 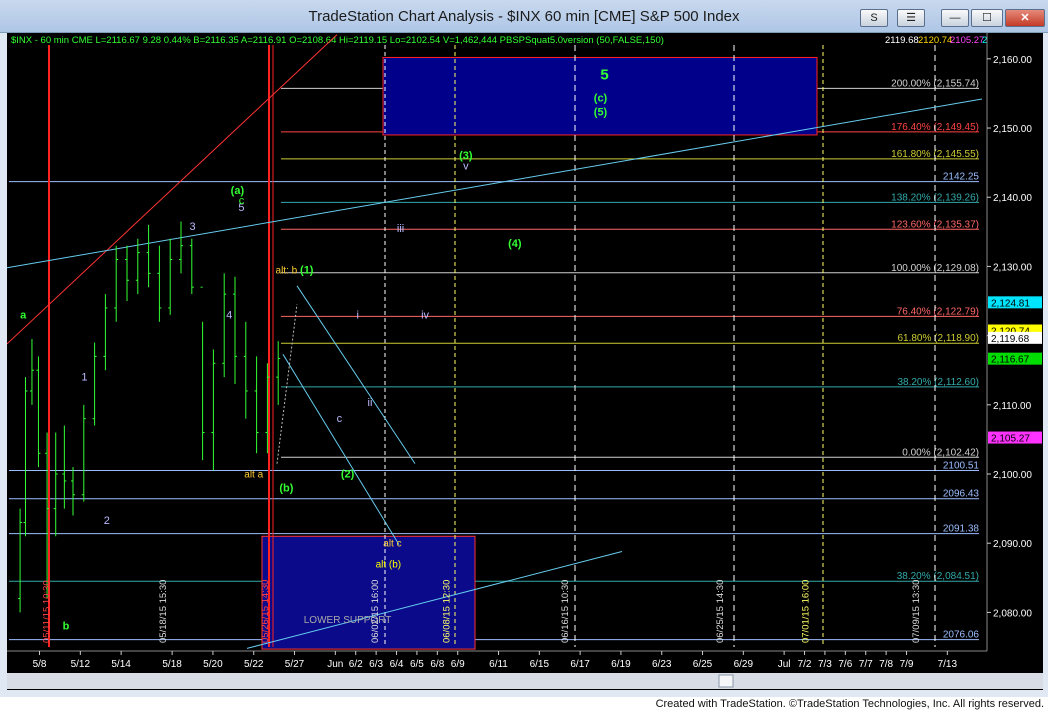 I want to click on wave-label-16: ii, so click(x=370, y=403).